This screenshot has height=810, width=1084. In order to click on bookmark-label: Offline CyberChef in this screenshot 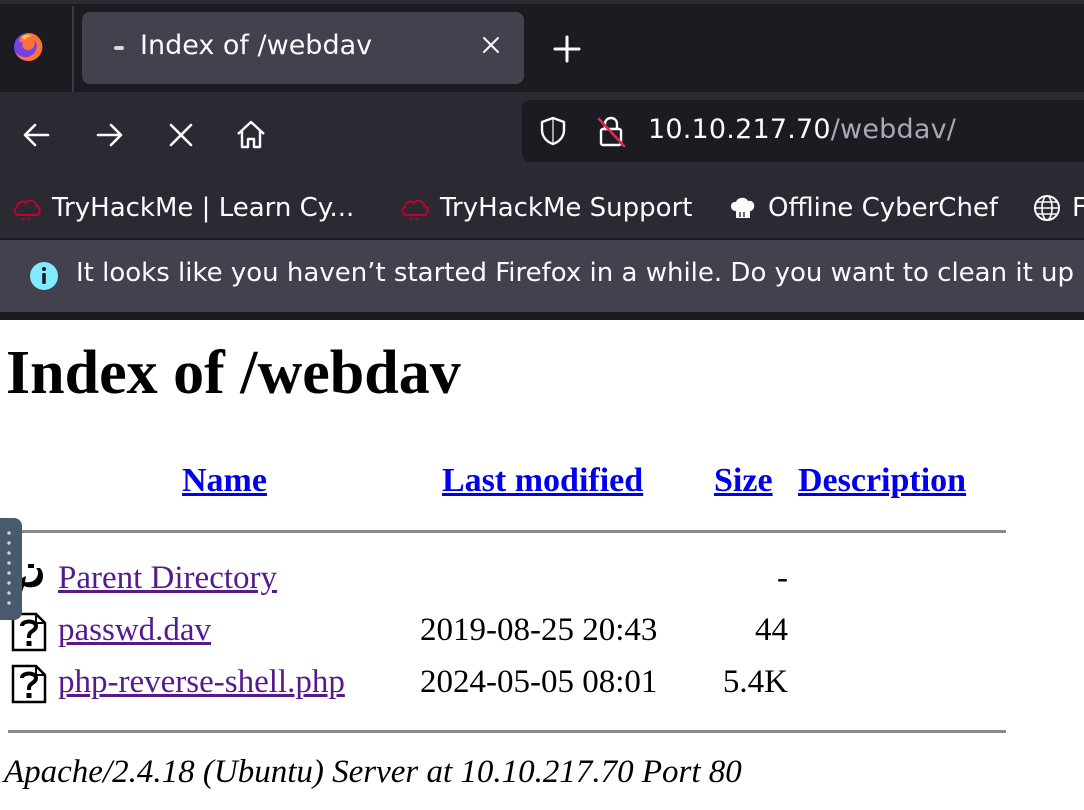, I will do `click(883, 208)`.